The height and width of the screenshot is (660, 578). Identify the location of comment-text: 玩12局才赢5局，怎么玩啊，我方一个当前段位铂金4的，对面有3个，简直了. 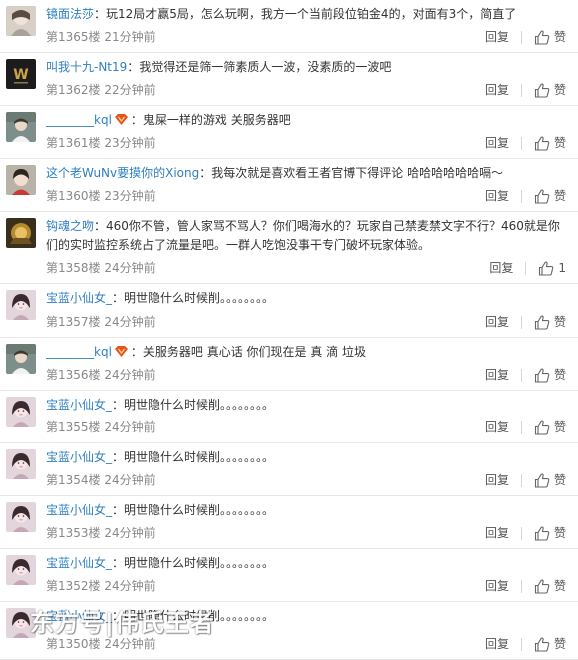
(311, 14).